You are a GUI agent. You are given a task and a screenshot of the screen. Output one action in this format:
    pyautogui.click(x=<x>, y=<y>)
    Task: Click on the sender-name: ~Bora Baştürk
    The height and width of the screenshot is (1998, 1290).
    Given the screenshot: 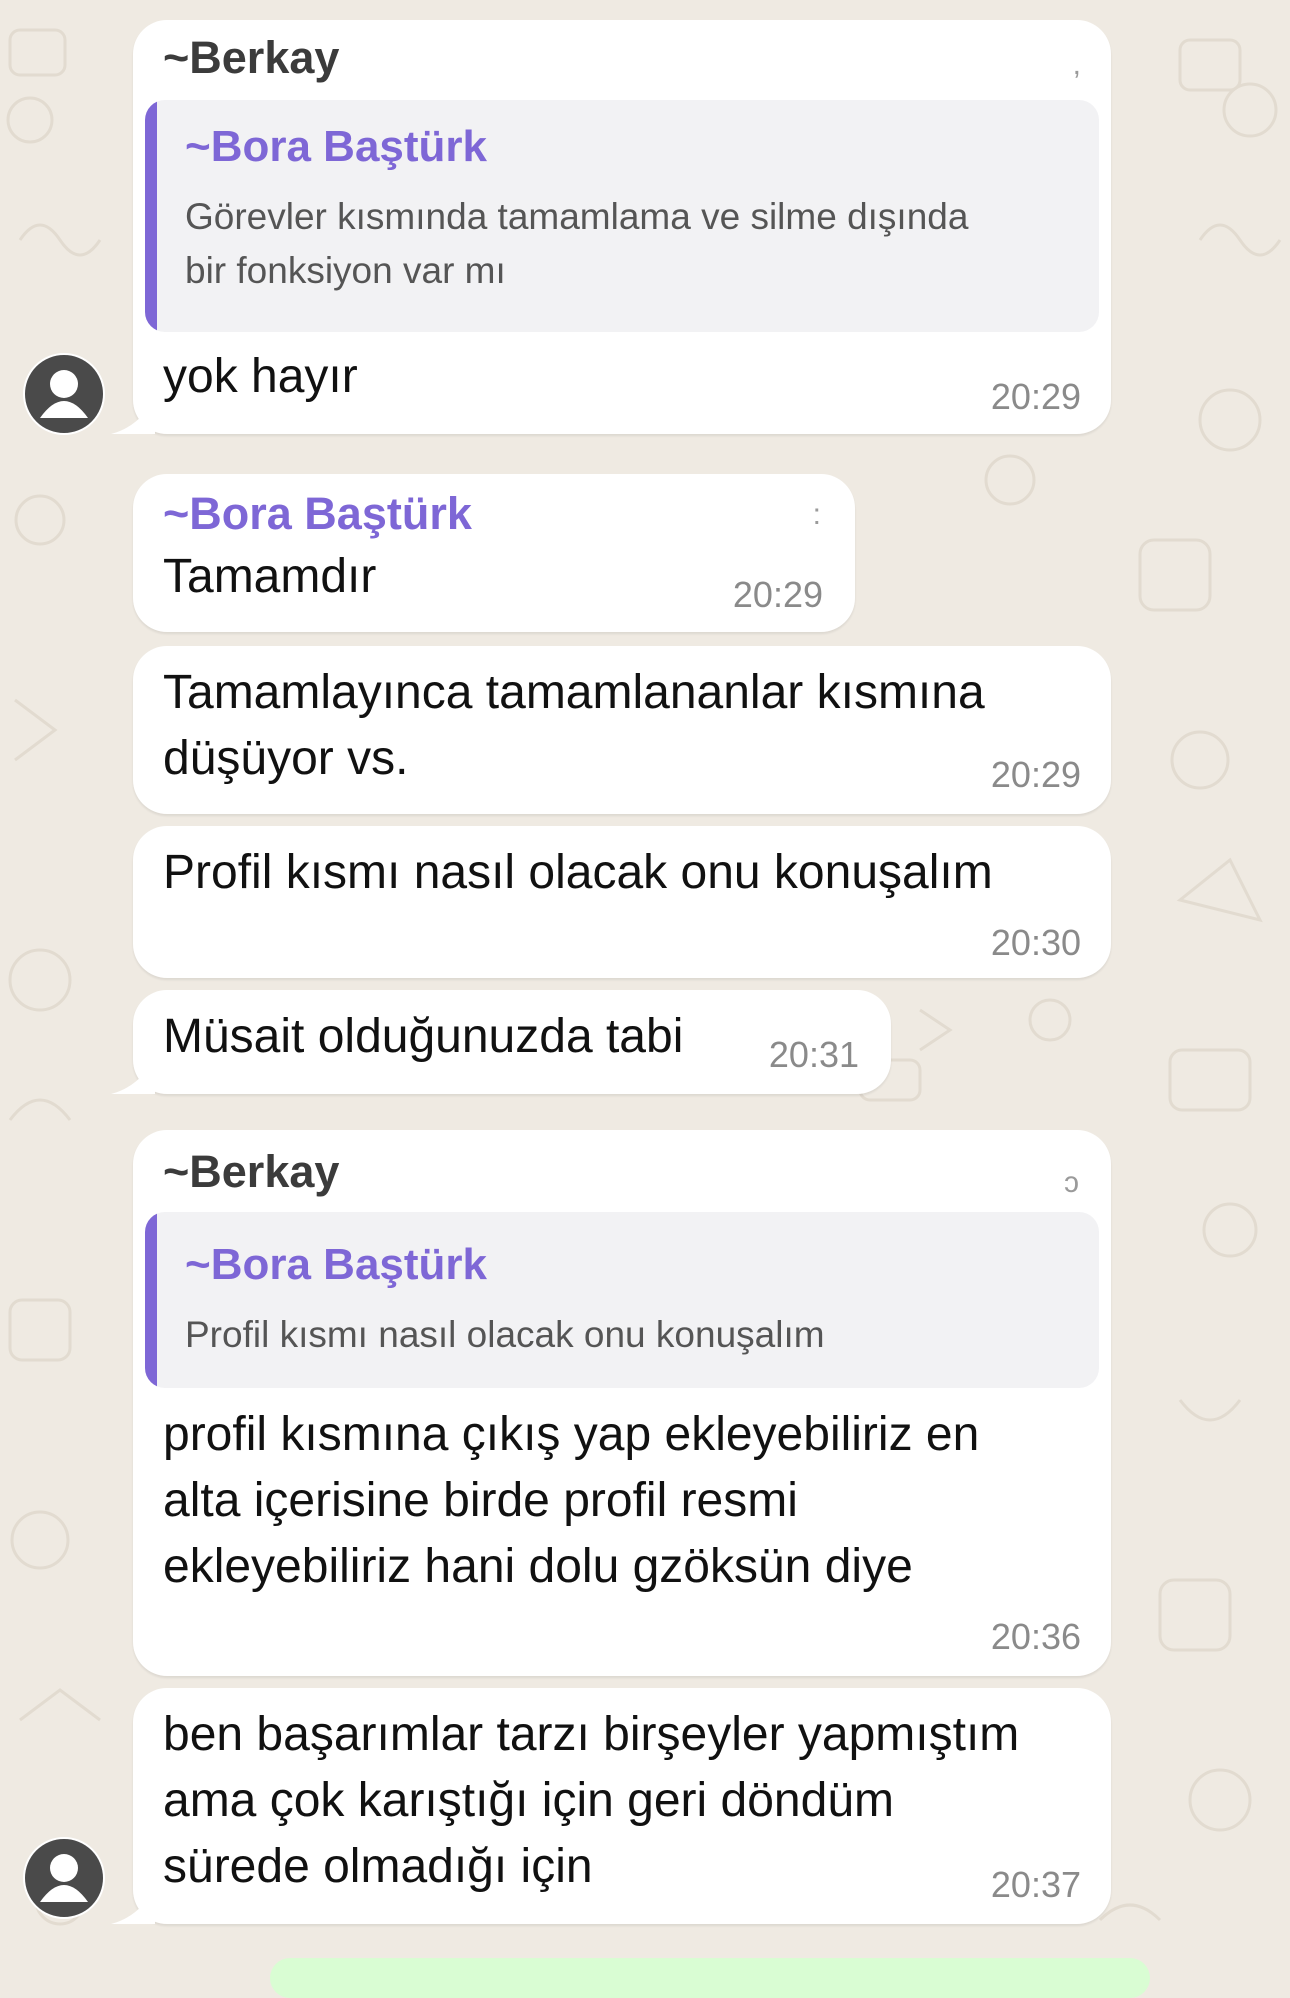 What is the action you would take?
    pyautogui.click(x=317, y=514)
    